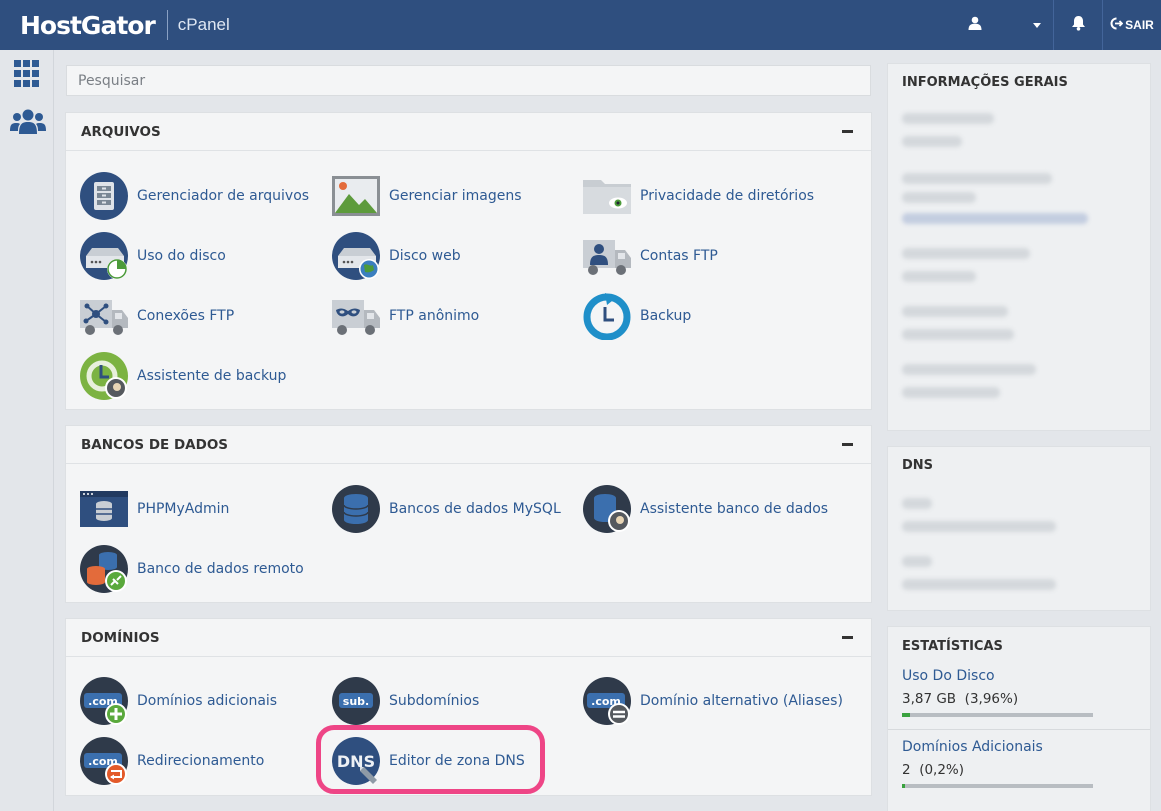 The image size is (1161, 811). I want to click on stat-disk-usage: Uso Do Disco 3,87 GB (3,96%), so click(1019, 699).